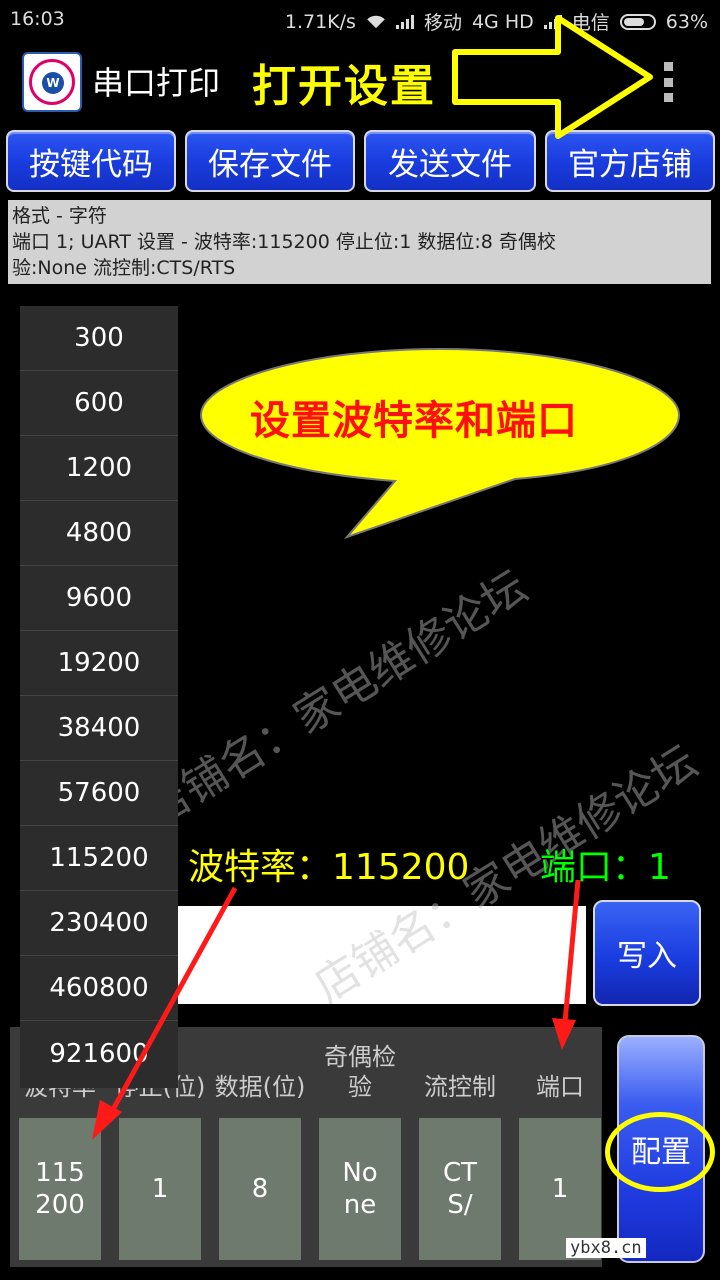 Image resolution: width=720 pixels, height=1280 pixels. I want to click on flow-control-value: CT S/, so click(460, 1189).